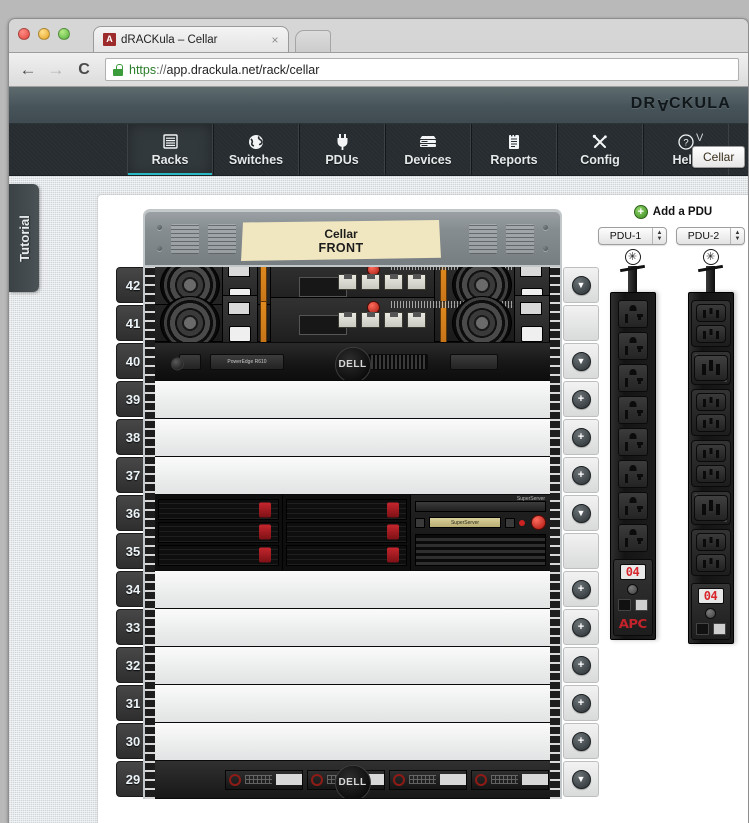 This screenshot has width=749, height=823. Describe the element at coordinates (24, 34) in the screenshot. I see `close-window-button` at that location.